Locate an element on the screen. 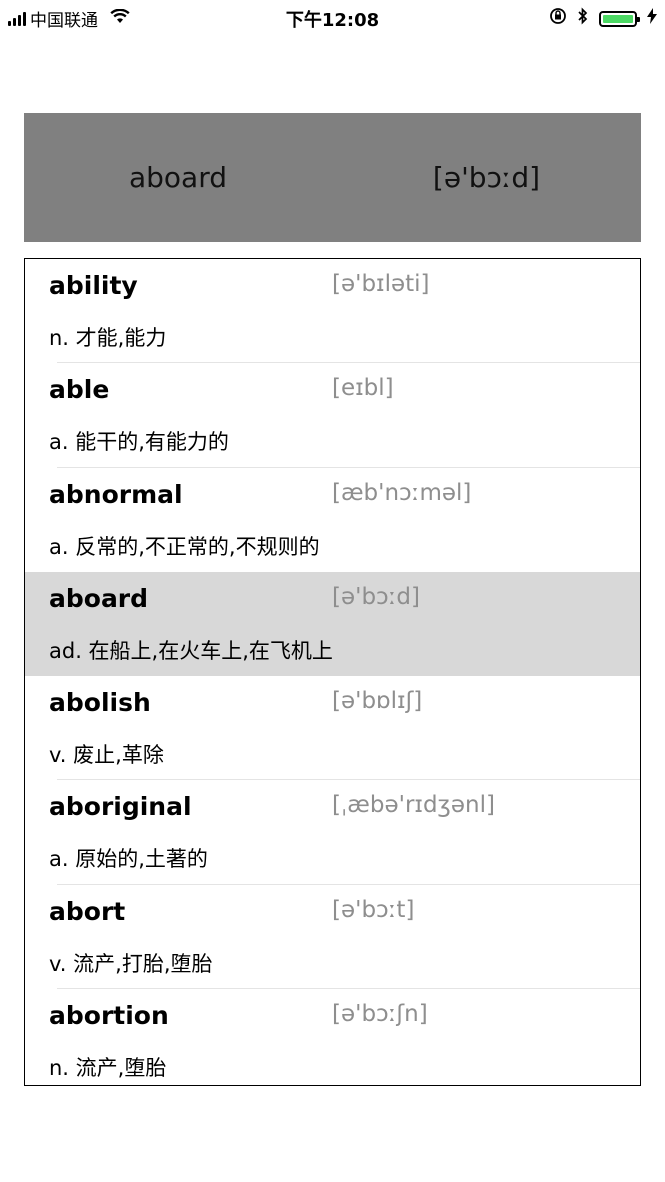  entry-phonetic: [æb'nɔːməl] is located at coordinates (402, 492).